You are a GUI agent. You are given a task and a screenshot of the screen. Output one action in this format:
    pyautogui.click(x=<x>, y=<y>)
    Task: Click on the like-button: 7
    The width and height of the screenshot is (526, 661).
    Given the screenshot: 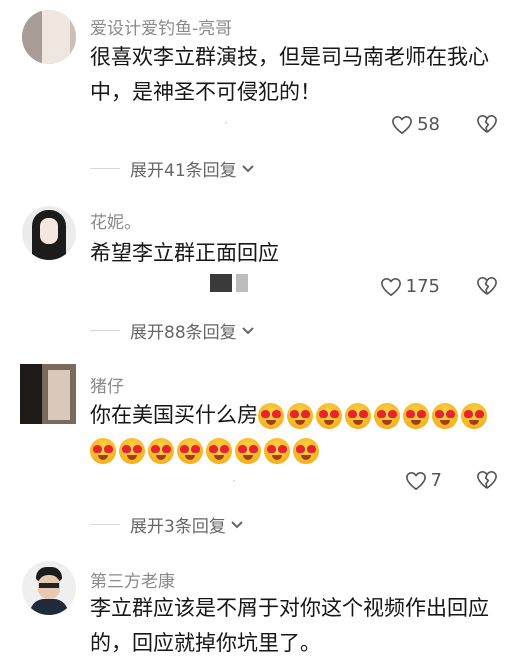 What is the action you would take?
    pyautogui.click(x=423, y=480)
    